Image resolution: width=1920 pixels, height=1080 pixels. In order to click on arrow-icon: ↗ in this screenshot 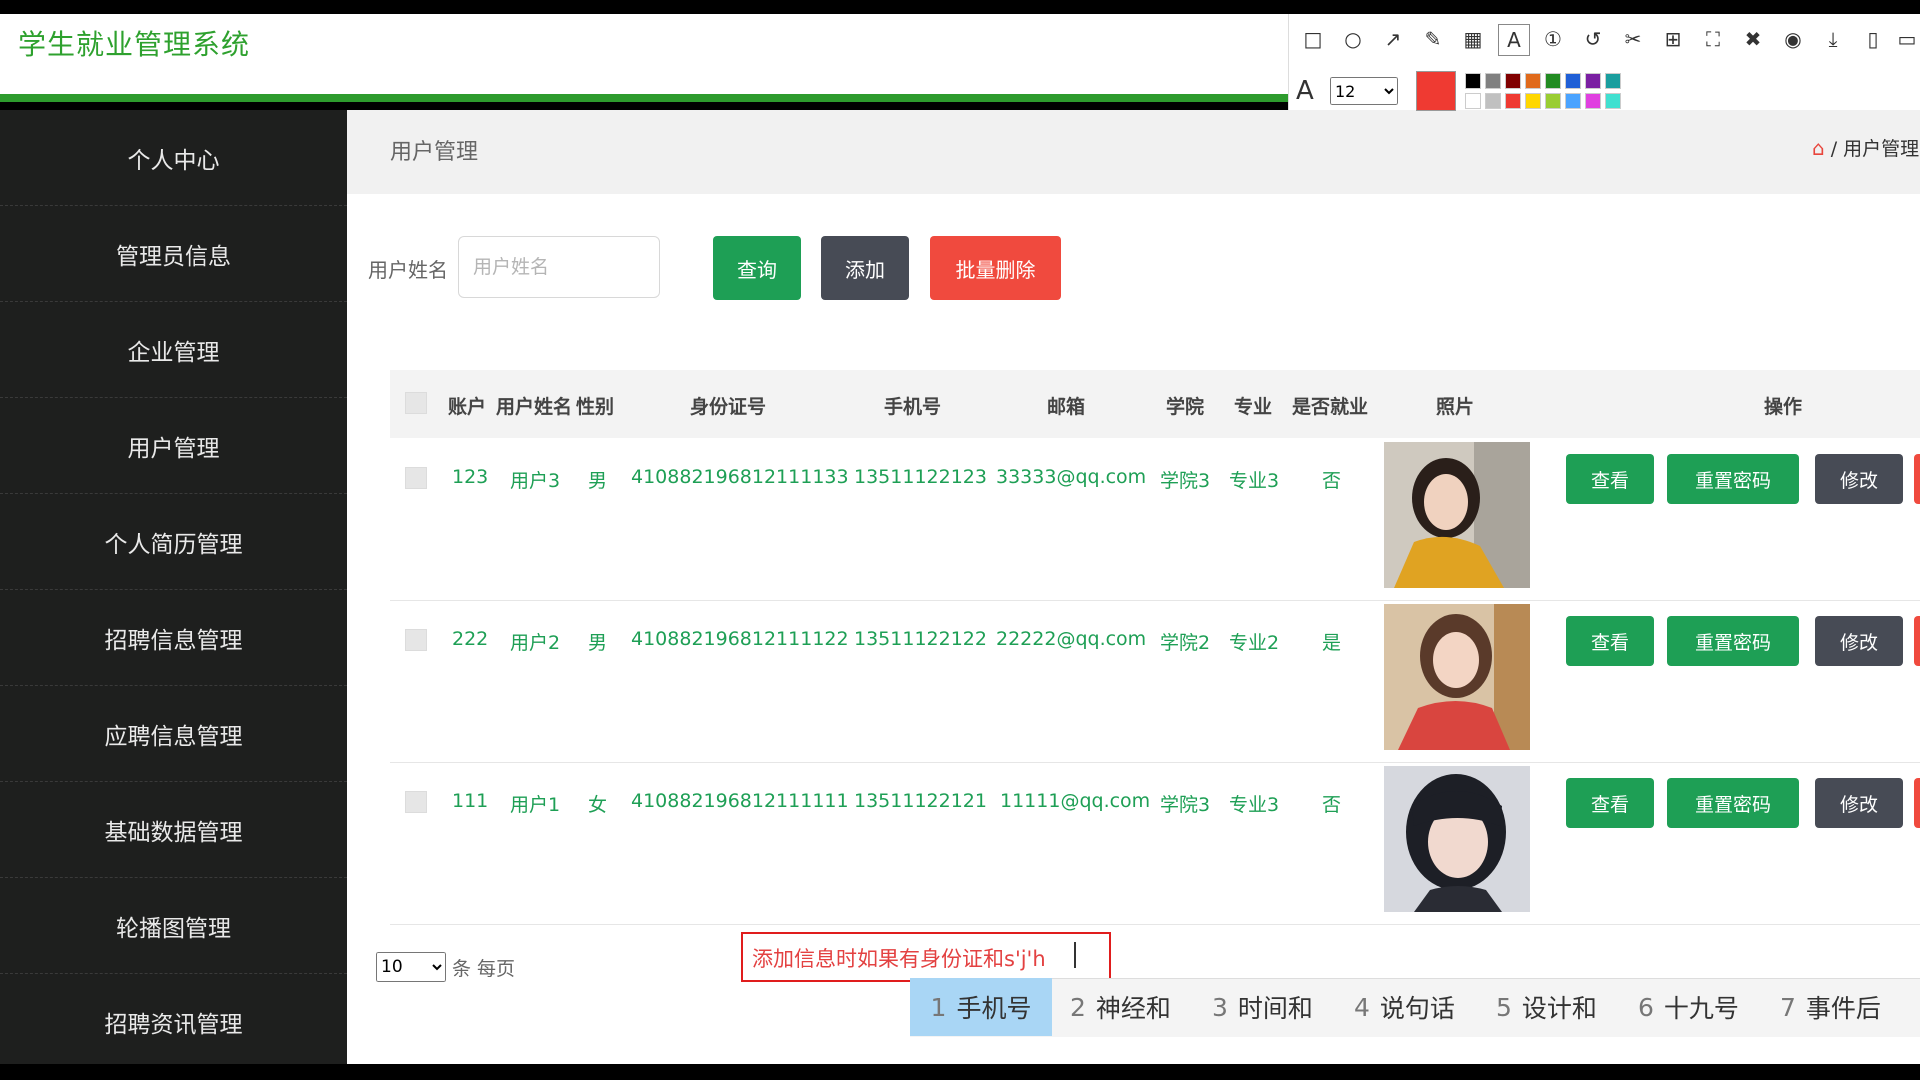, I will do `click(1393, 39)`.